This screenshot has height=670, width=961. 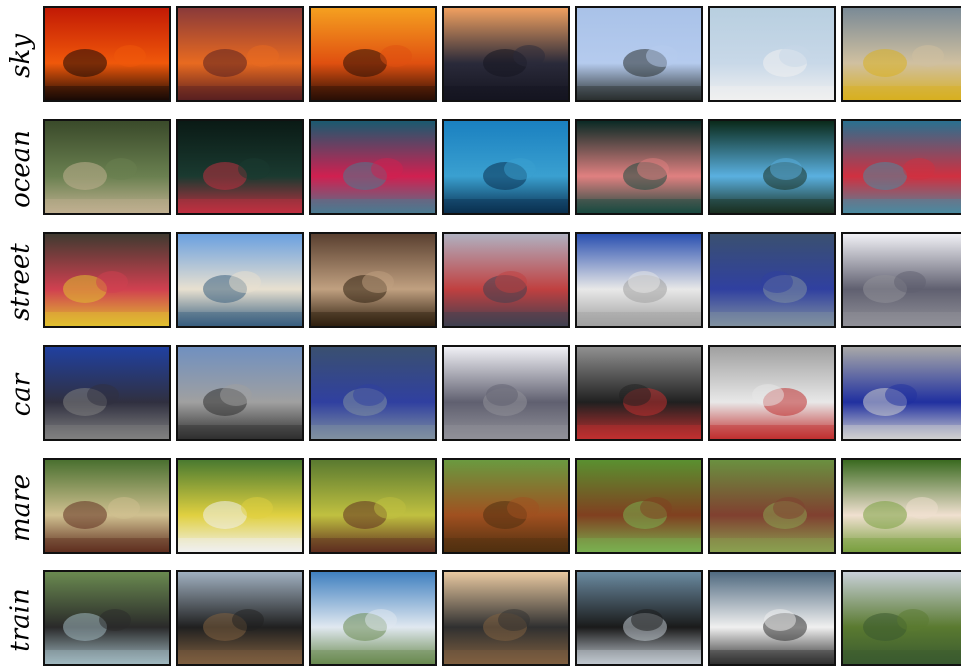 What do you see at coordinates (373, 167) in the screenshot?
I see `photo-red-coral-fish` at bounding box center [373, 167].